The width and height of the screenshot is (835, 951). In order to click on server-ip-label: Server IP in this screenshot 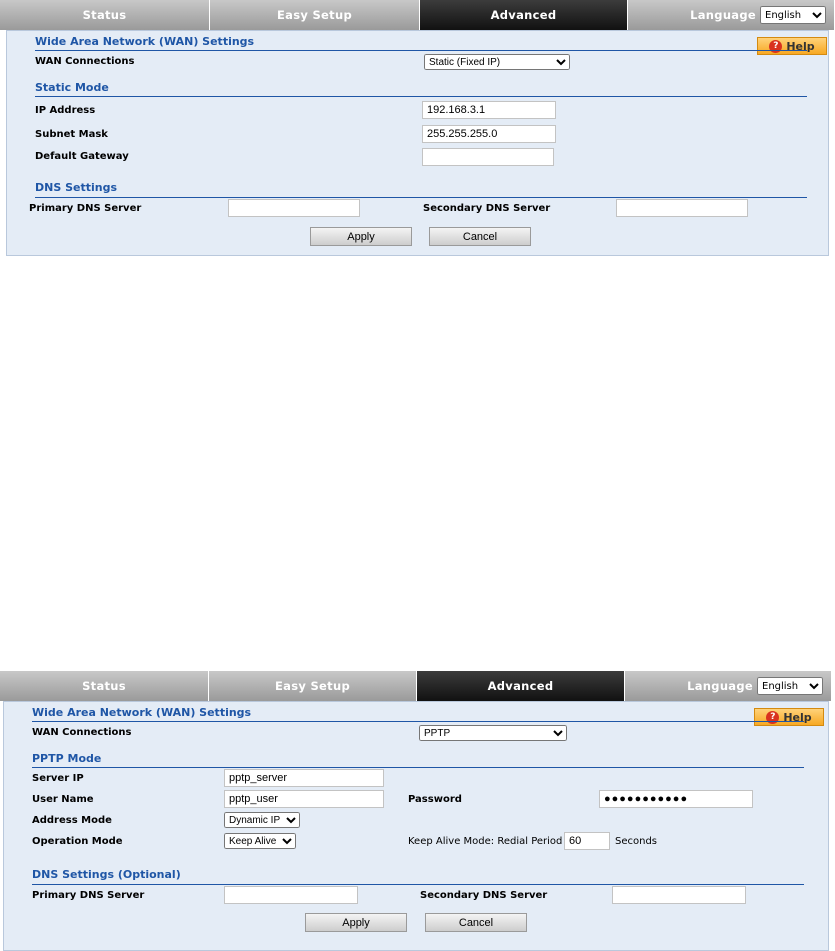, I will do `click(58, 778)`.